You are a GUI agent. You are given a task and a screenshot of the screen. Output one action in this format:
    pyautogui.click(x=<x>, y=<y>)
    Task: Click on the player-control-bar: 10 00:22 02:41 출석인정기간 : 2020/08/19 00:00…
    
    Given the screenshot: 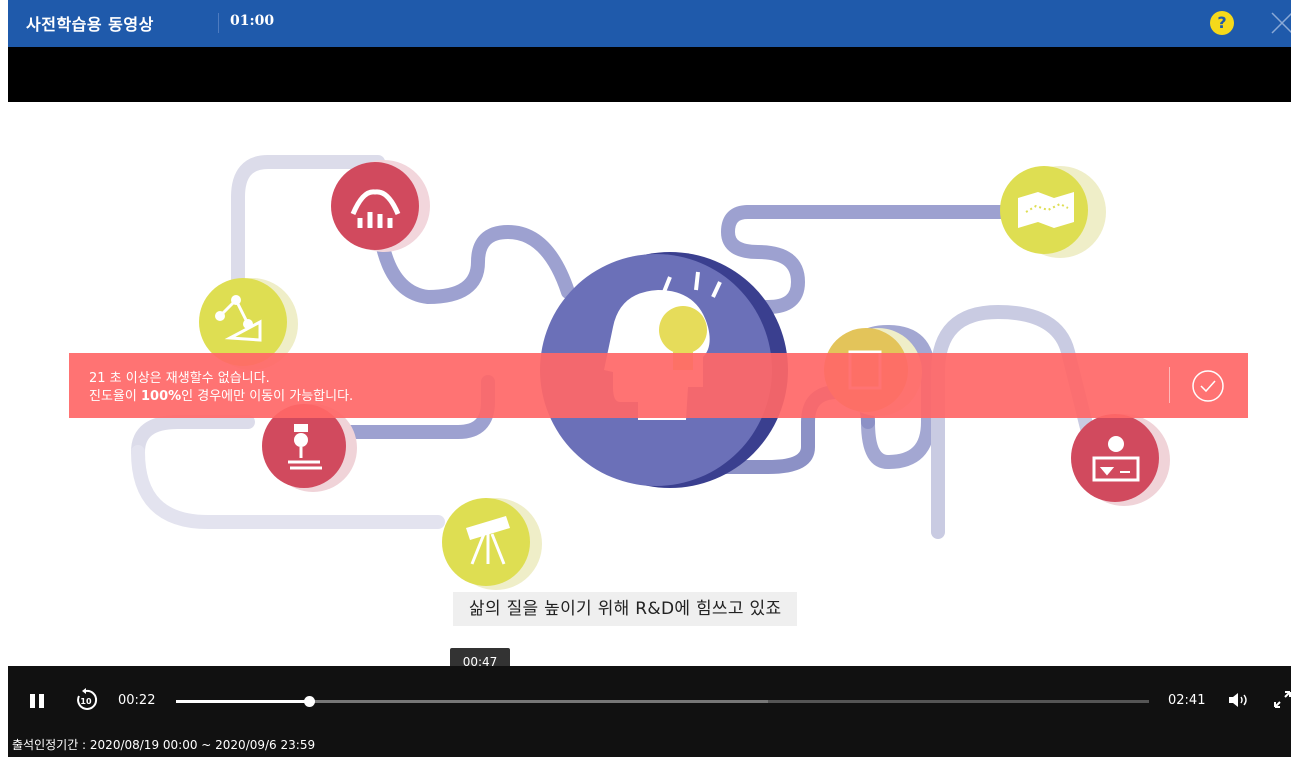 What is the action you would take?
    pyautogui.click(x=649, y=711)
    